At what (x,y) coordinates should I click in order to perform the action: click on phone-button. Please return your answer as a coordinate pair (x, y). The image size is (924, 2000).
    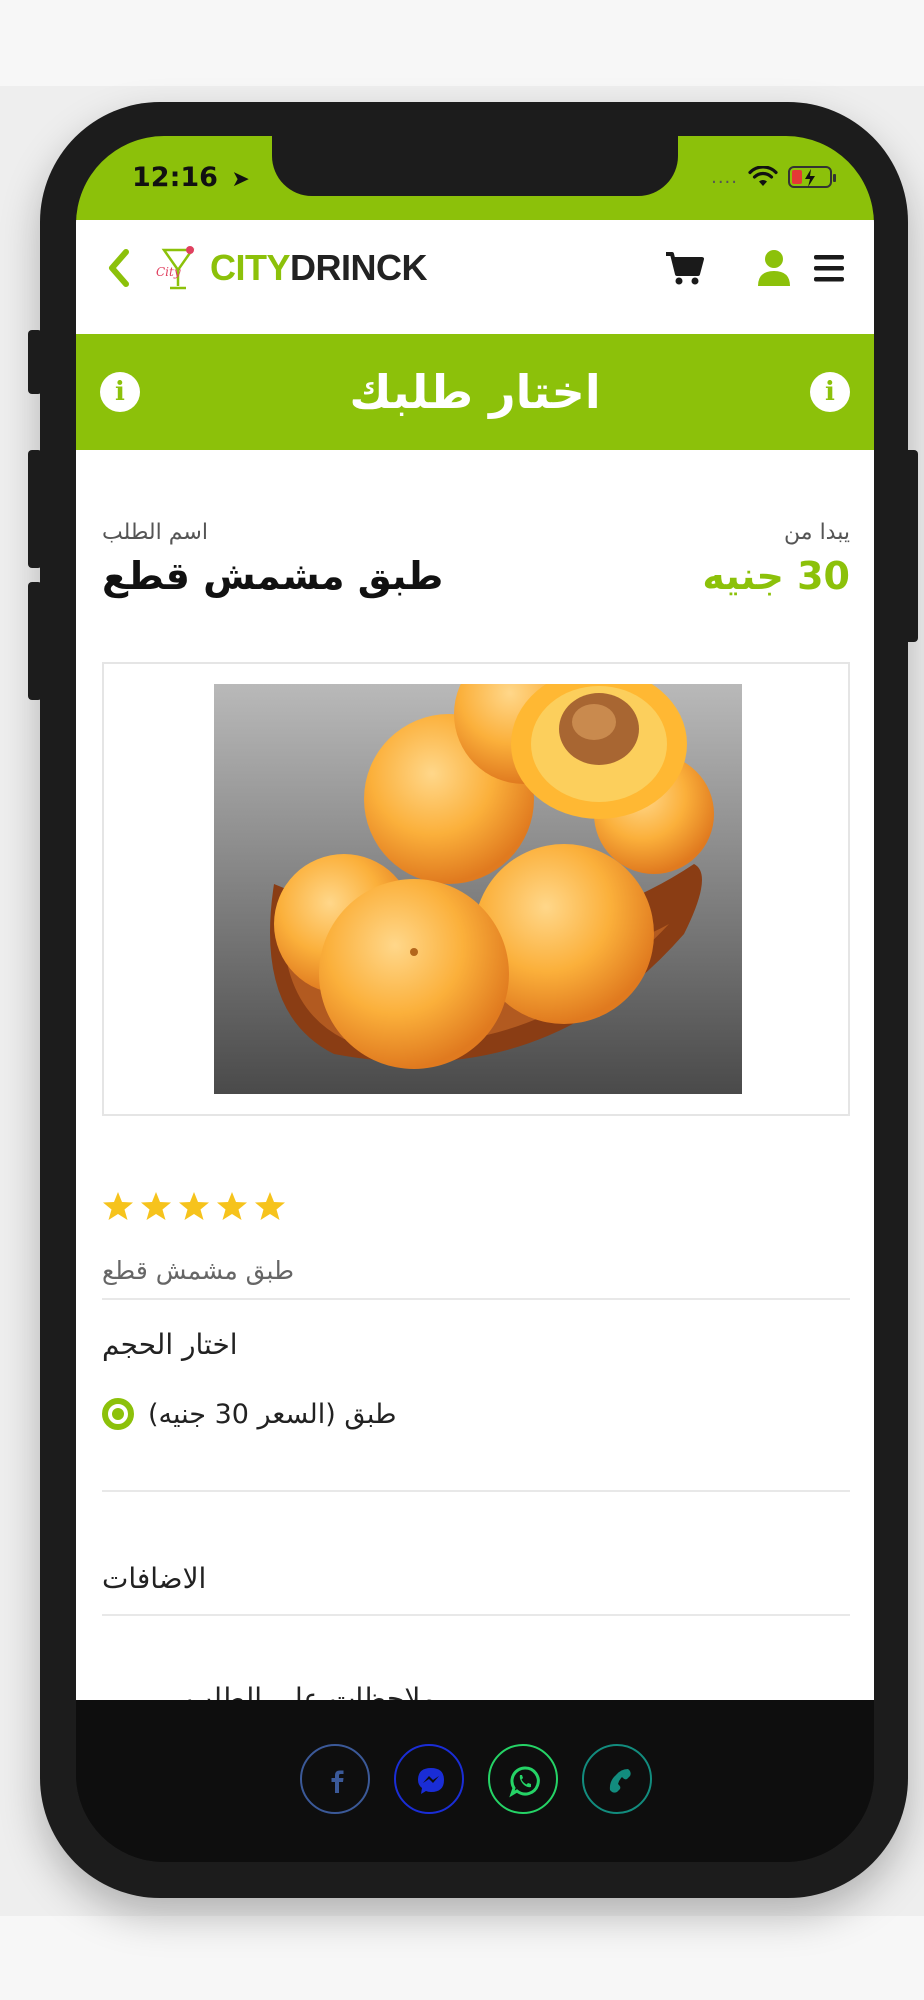
    Looking at the image, I should click on (617, 1779).